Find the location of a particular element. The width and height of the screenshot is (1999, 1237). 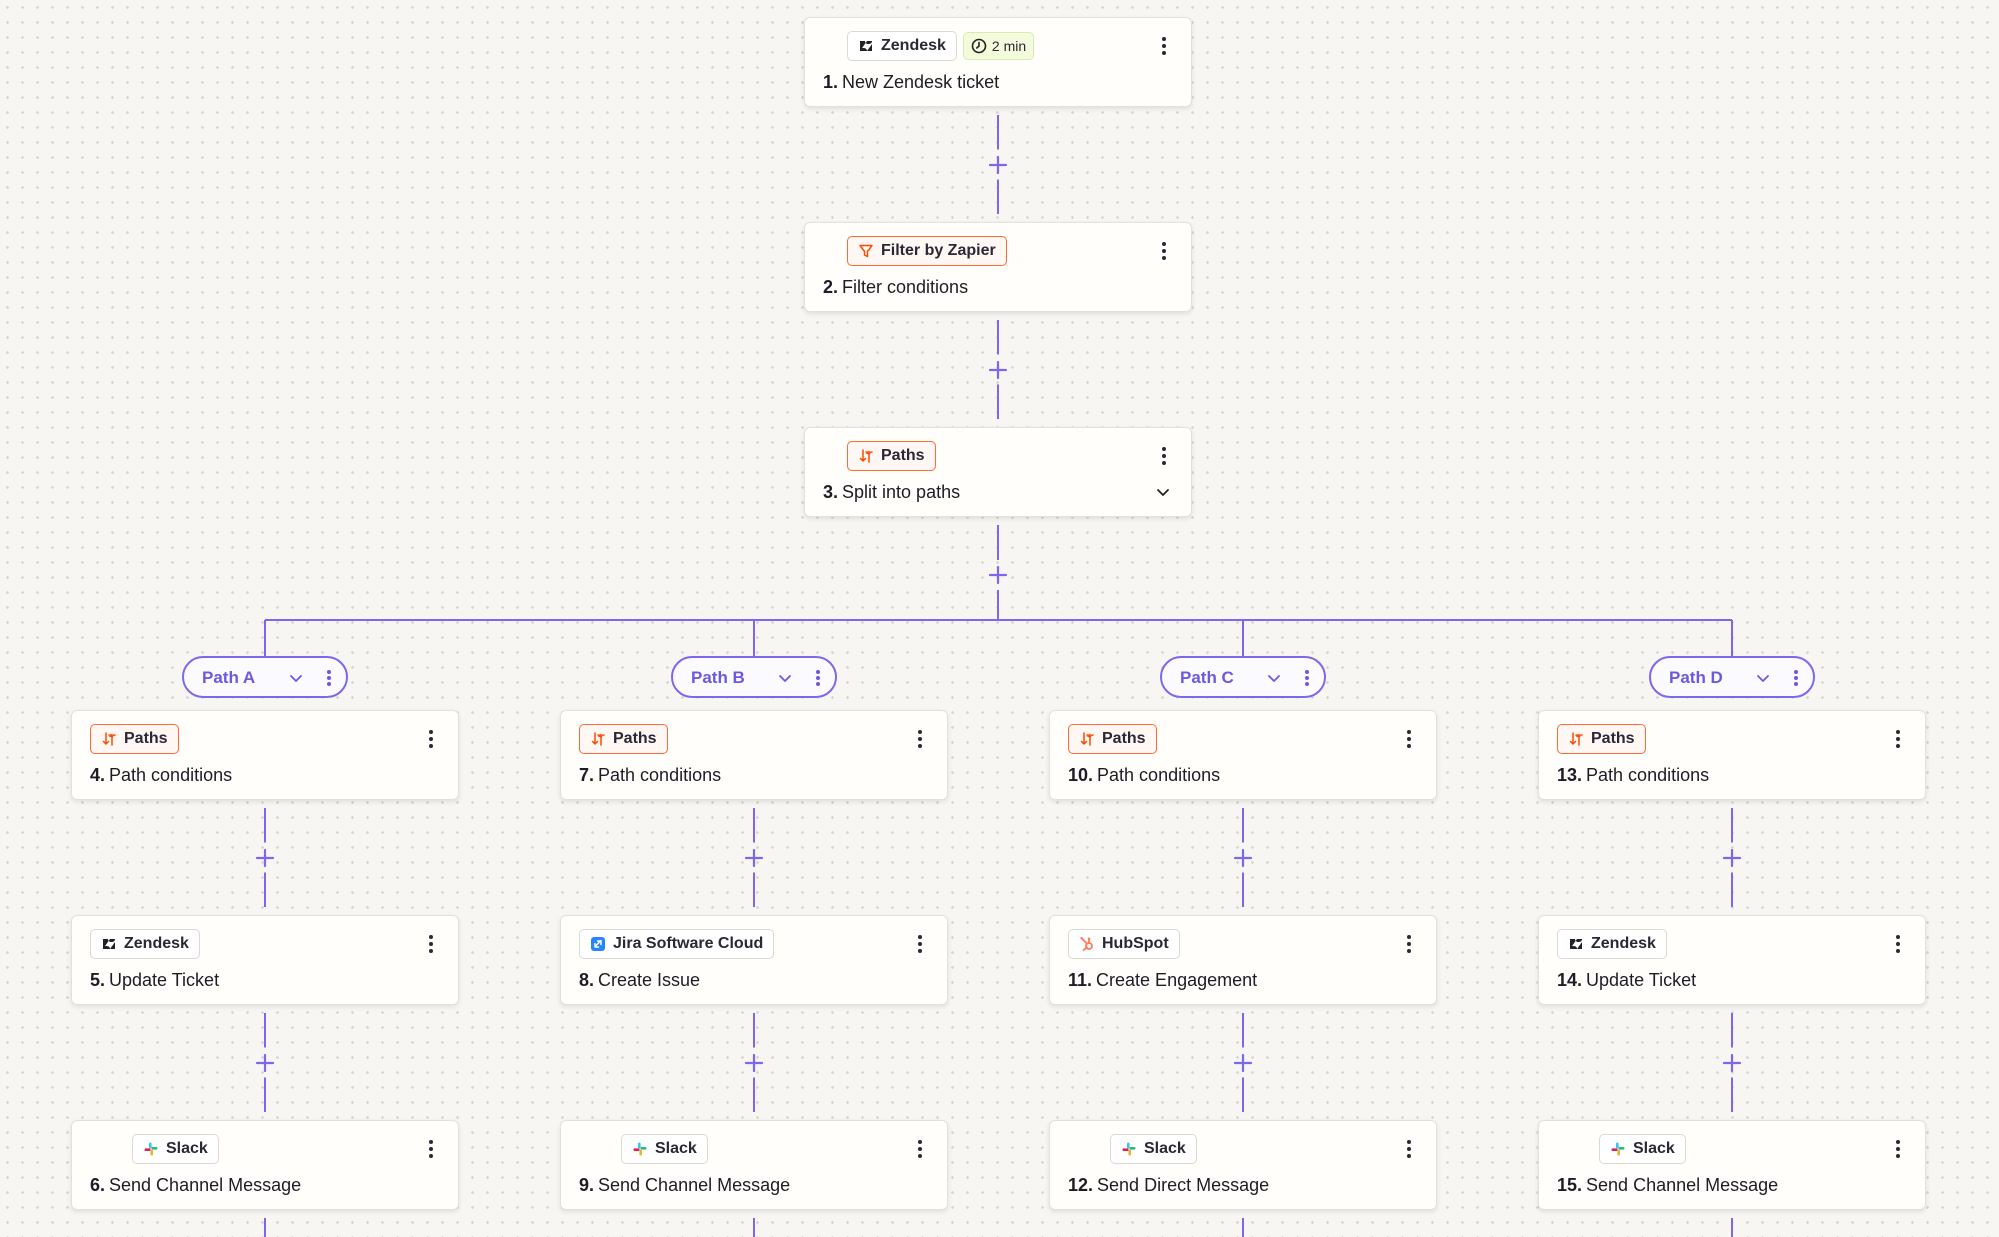

step-card-3: Paths 3. Split into paths is located at coordinates (998, 472).